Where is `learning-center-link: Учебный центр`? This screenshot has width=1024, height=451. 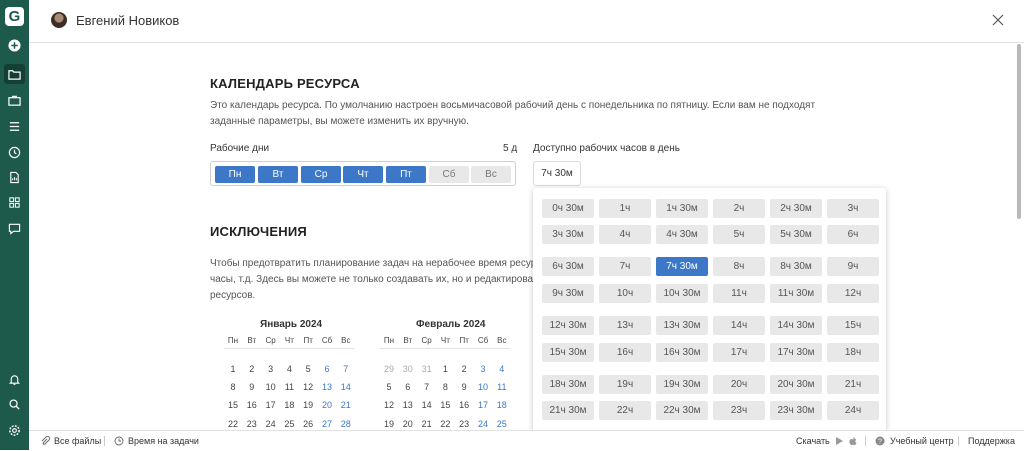 learning-center-link: Учебный центр is located at coordinates (922, 441).